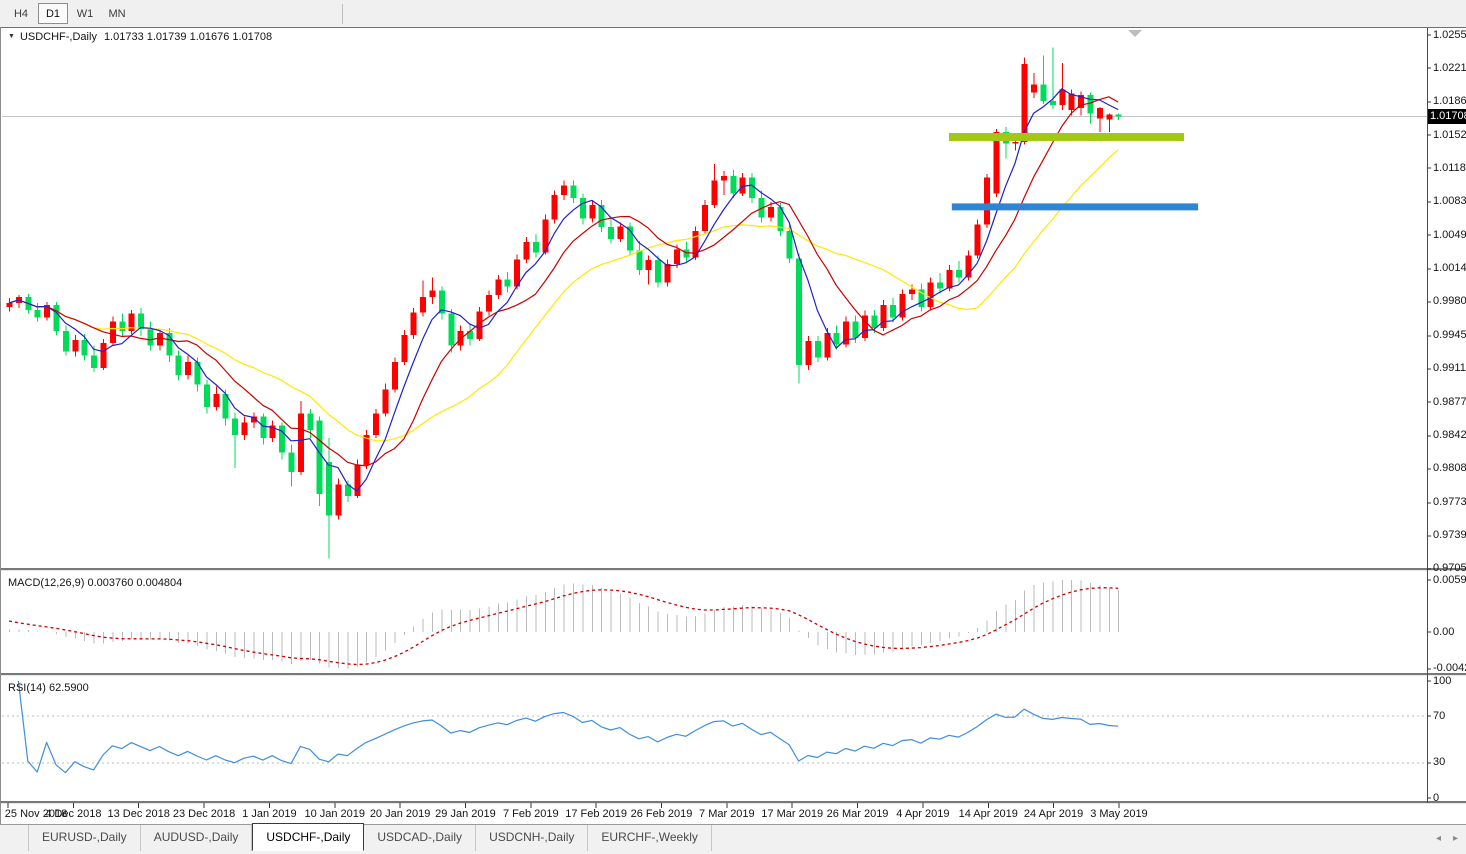 This screenshot has width=1466, height=854. What do you see at coordinates (1455, 839) in the screenshot?
I see `tab-scroll-right-button: ▸` at bounding box center [1455, 839].